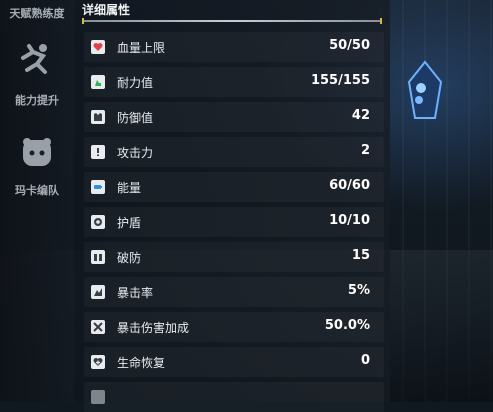  Describe the element at coordinates (141, 48) in the screenshot. I see `stat-name: 血量上限` at that location.